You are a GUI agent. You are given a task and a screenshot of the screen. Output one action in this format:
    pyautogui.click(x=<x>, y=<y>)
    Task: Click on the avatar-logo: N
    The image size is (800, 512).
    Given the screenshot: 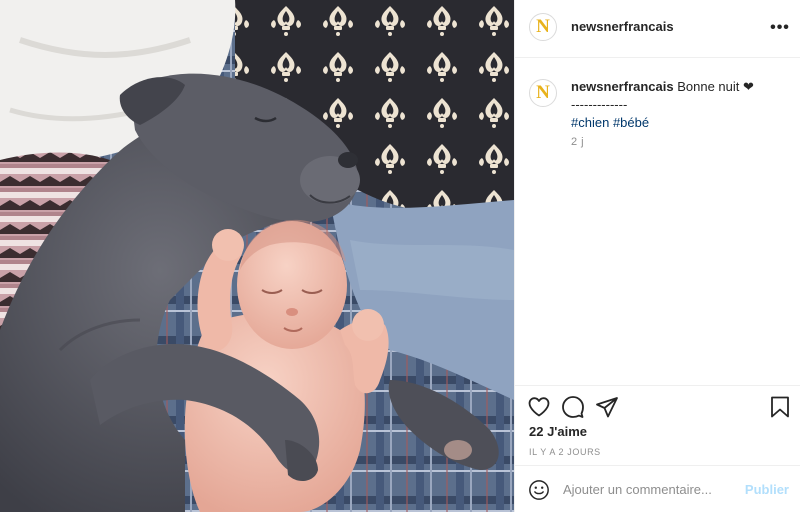 What is the action you would take?
    pyautogui.click(x=543, y=26)
    